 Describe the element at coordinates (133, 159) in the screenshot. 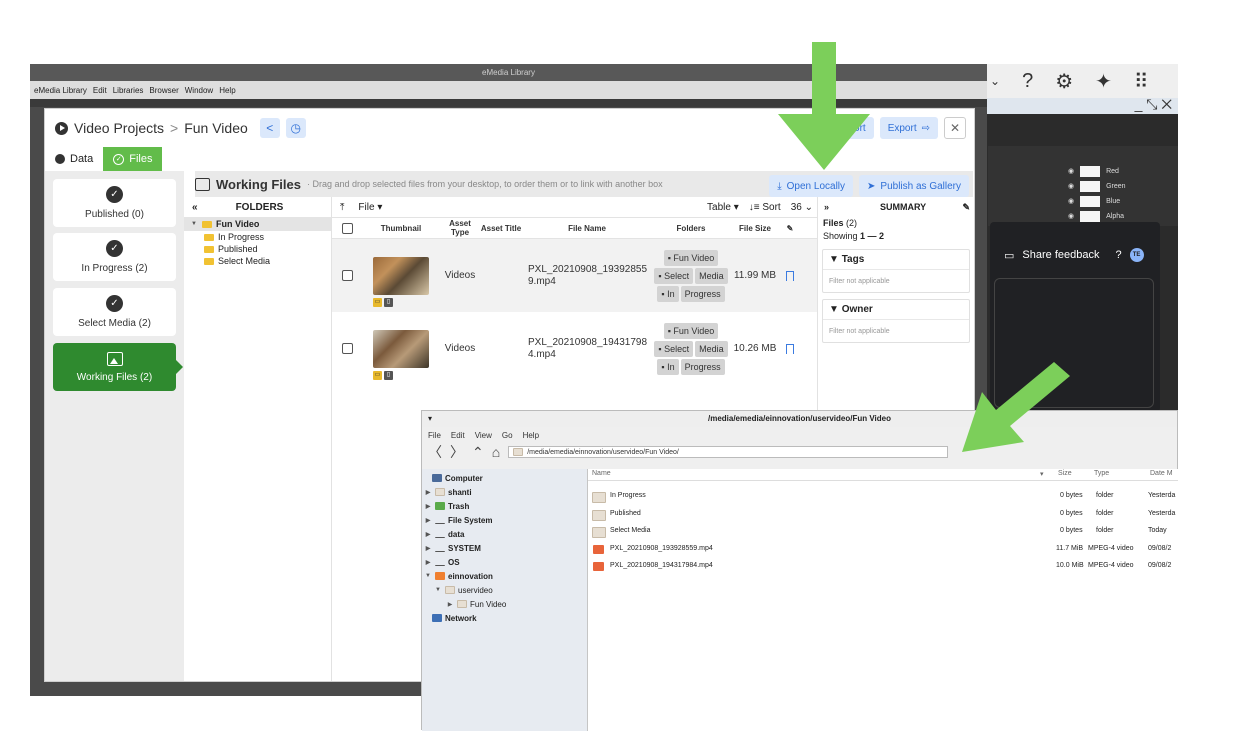

I see `tab-files: ✓ Files` at that location.